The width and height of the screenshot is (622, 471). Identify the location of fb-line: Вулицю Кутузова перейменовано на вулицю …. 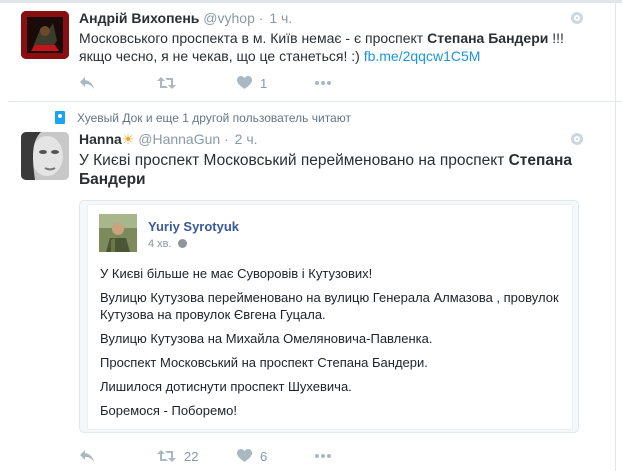
(329, 306).